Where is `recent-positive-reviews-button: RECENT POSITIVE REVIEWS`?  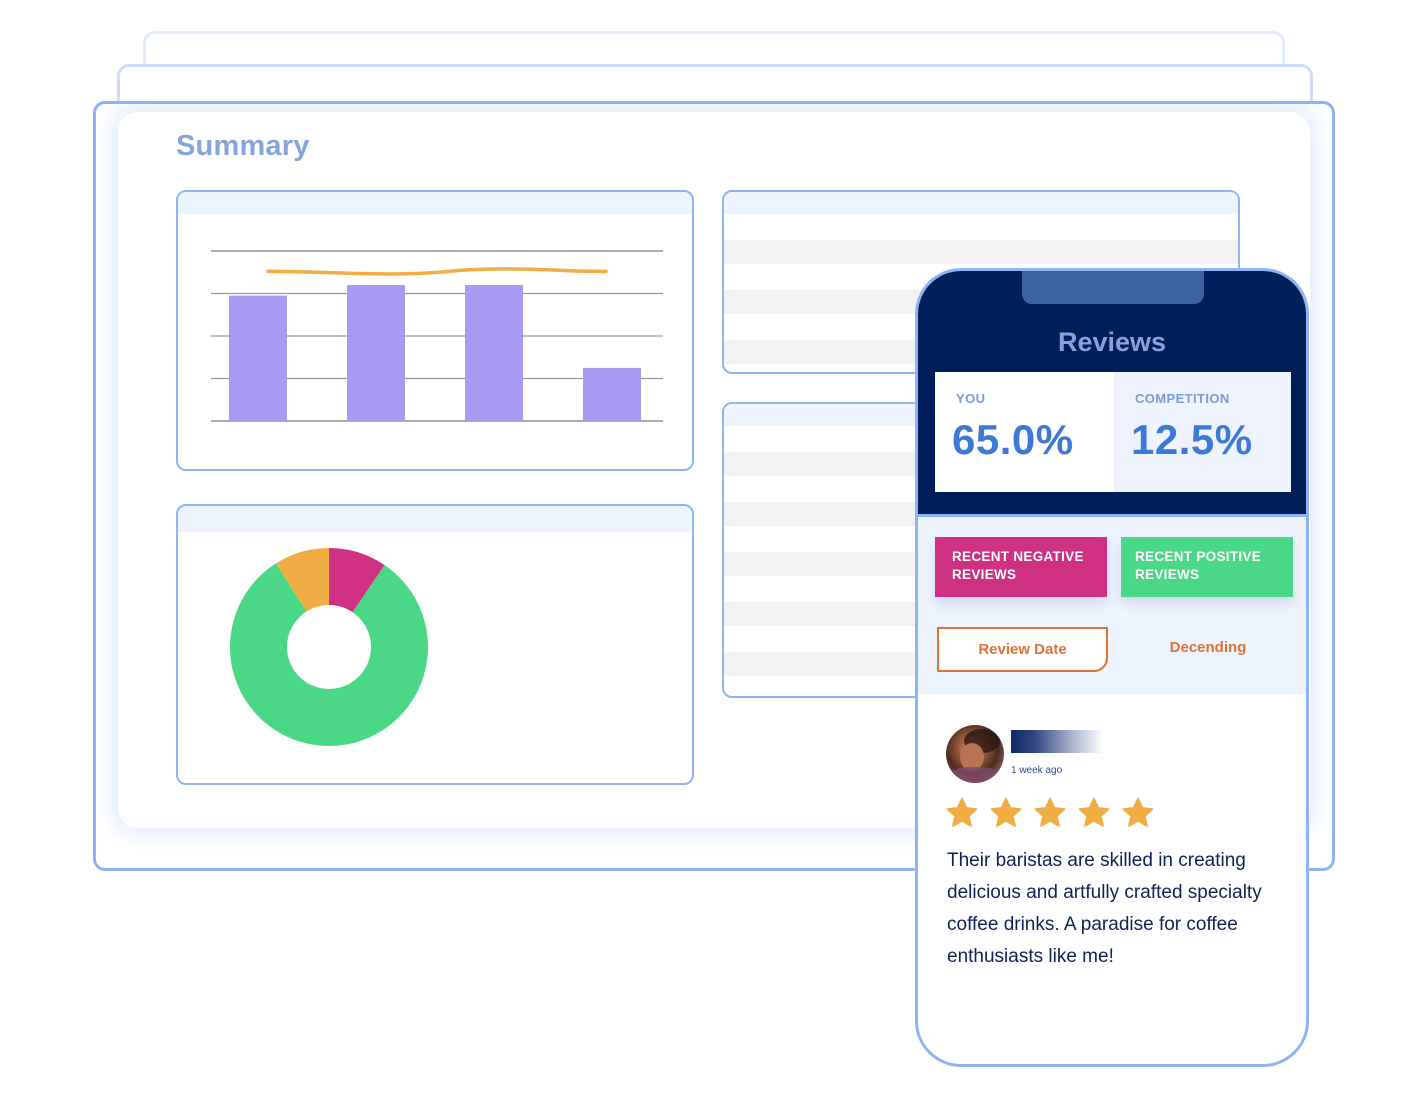
recent-positive-reviews-button: RECENT POSITIVE REVIEWS is located at coordinates (1207, 567).